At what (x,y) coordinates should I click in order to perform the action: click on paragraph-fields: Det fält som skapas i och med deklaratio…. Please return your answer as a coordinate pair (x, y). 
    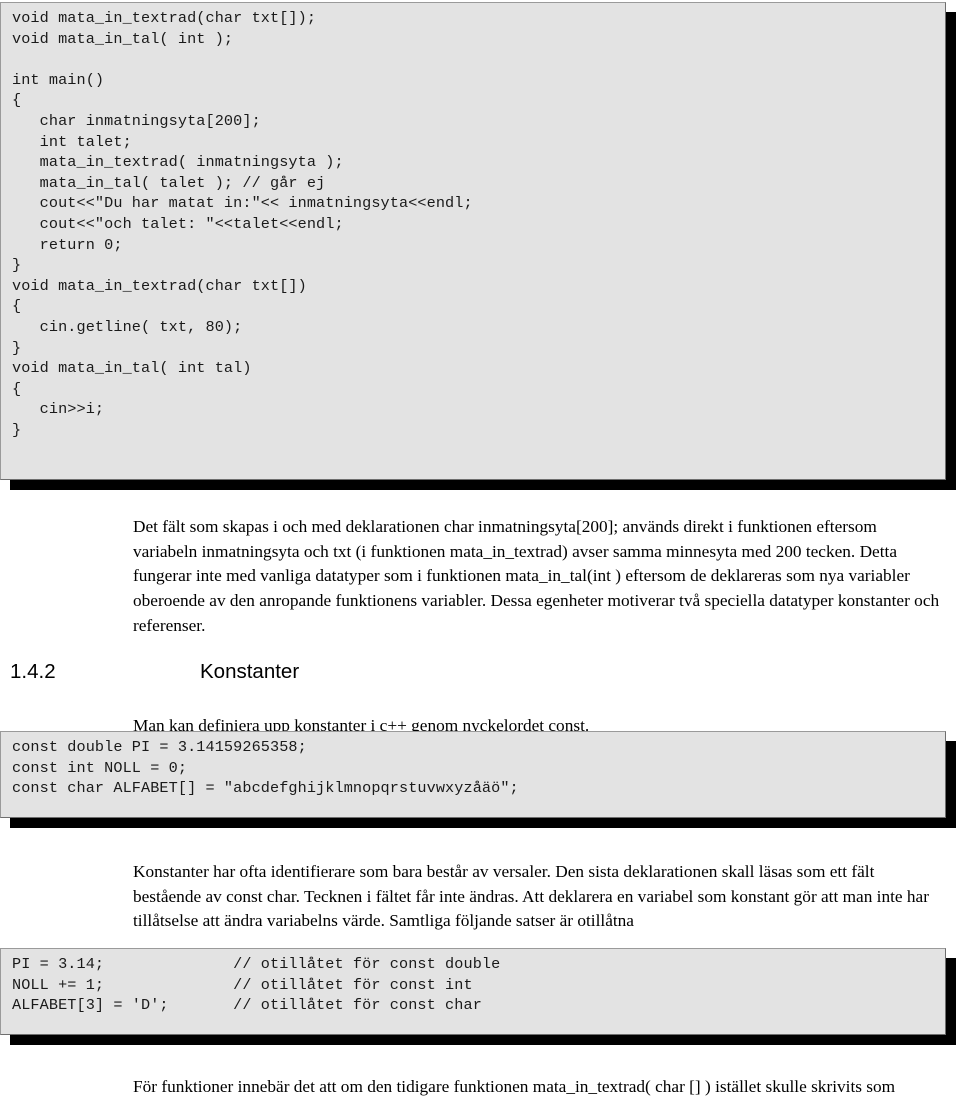
    Looking at the image, I should click on (536, 576).